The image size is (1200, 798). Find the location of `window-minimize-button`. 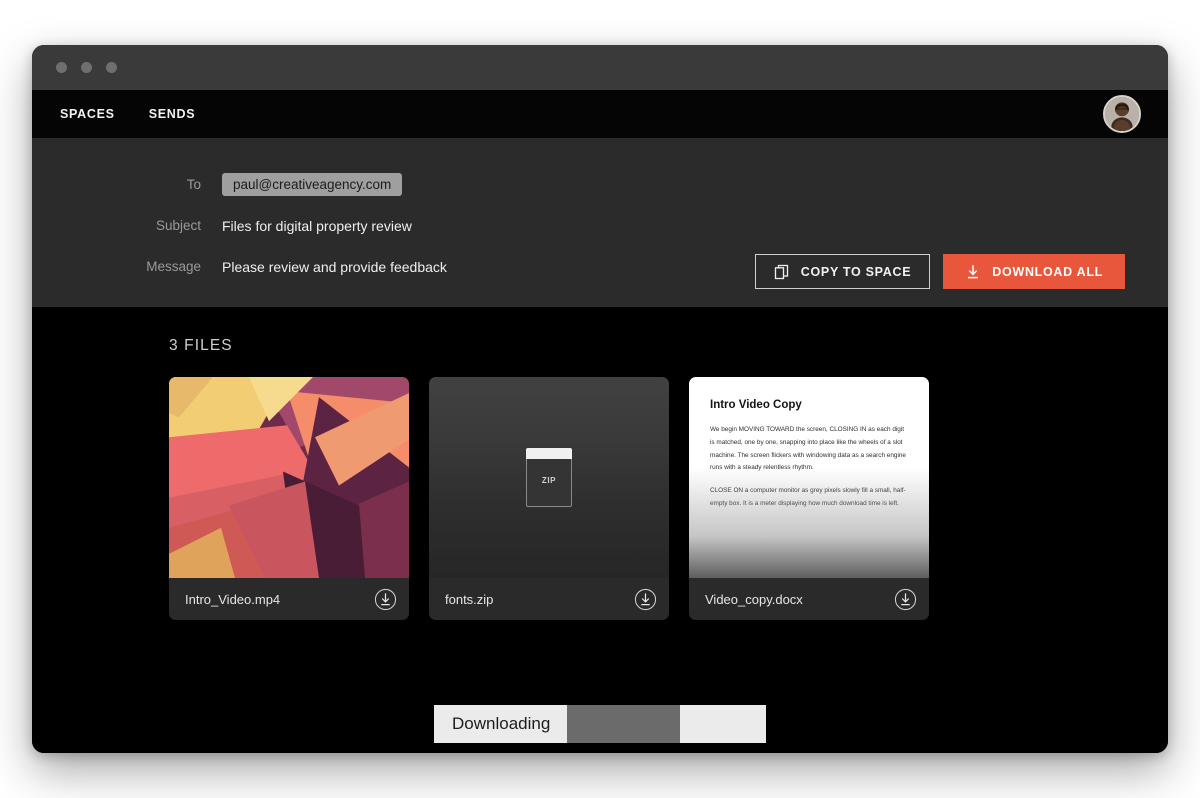

window-minimize-button is located at coordinates (86, 67).